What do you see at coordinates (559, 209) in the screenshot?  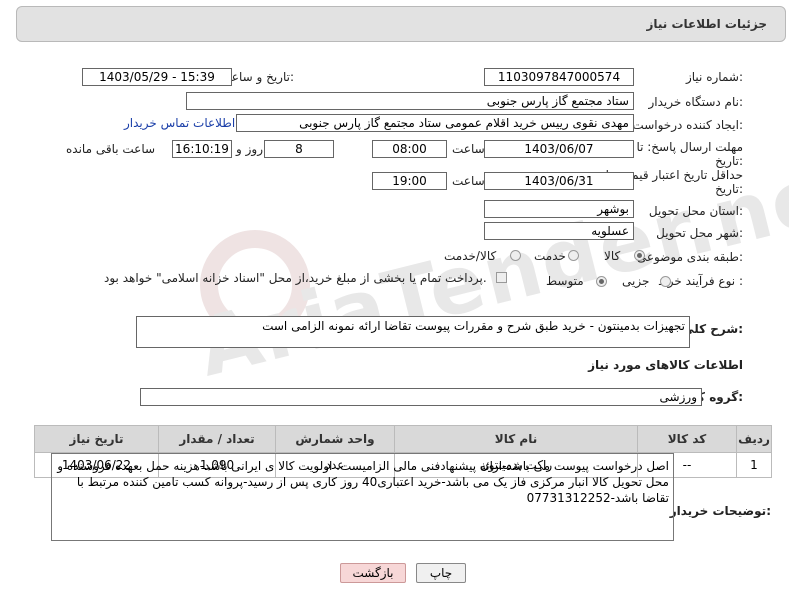 I see `province-field: بوشهر` at bounding box center [559, 209].